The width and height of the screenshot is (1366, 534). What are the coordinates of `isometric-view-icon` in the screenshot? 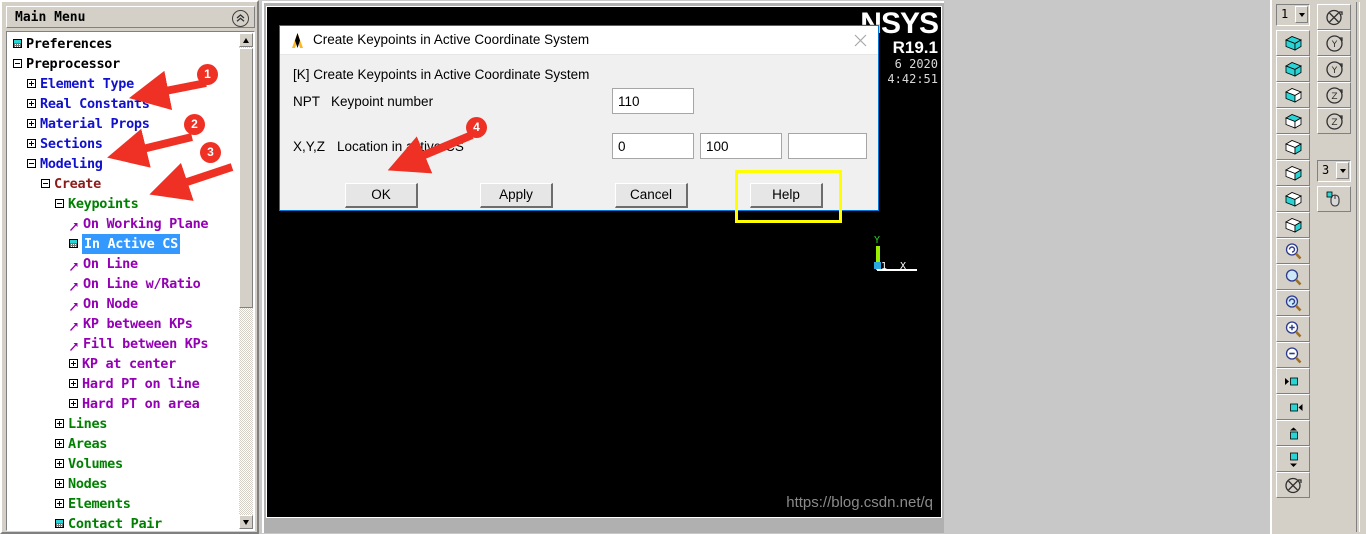 It's located at (1293, 43).